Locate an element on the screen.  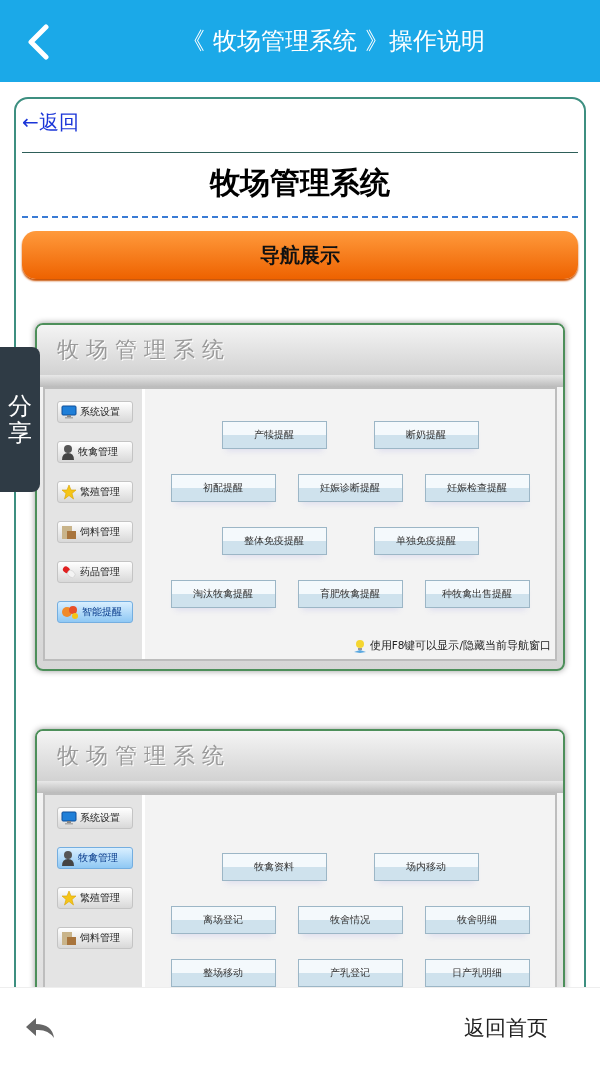
section-button: 导航展示 is located at coordinates (300, 255).